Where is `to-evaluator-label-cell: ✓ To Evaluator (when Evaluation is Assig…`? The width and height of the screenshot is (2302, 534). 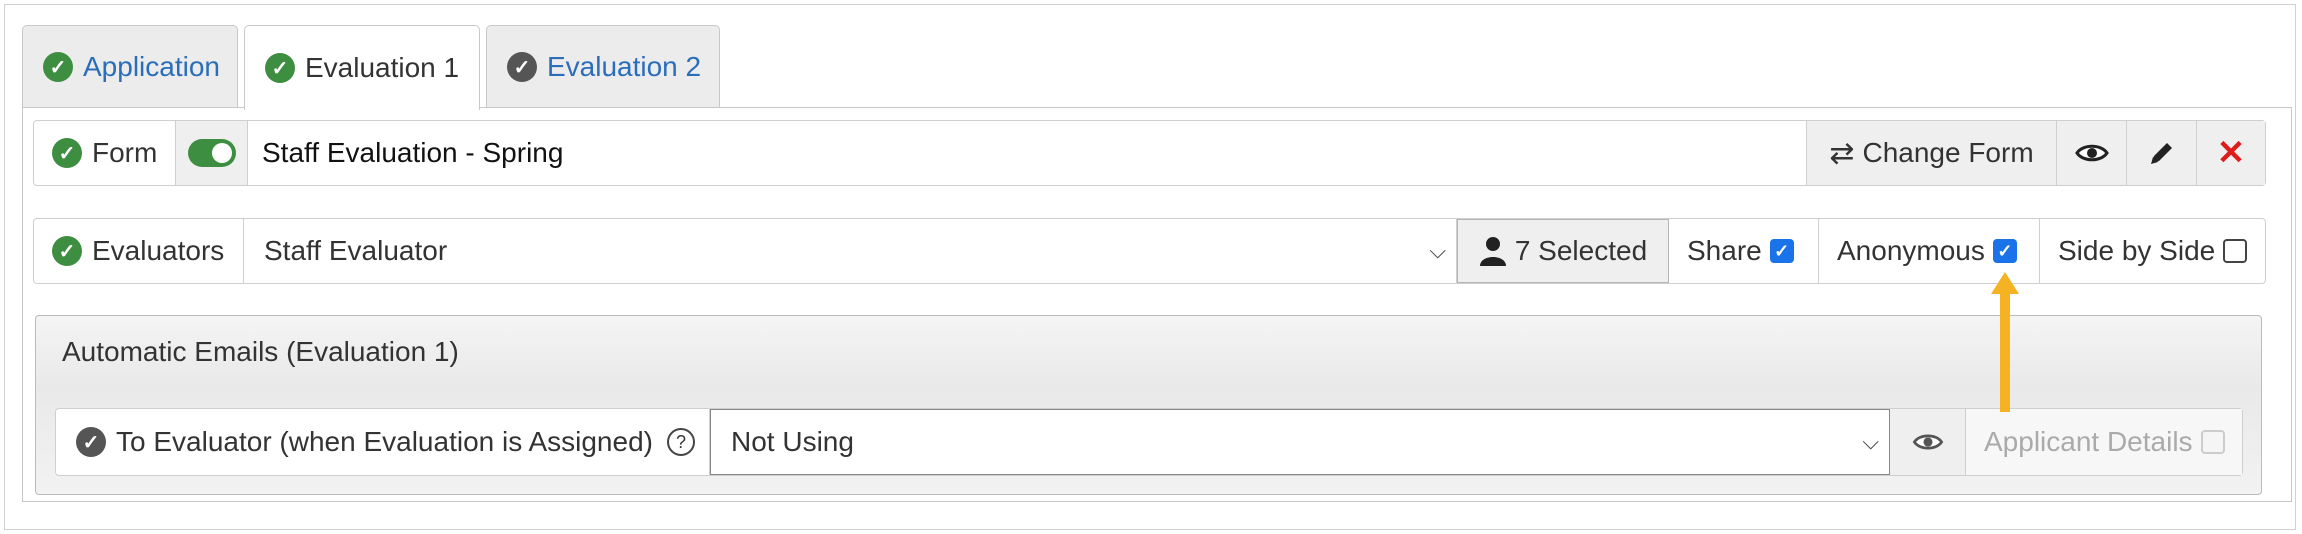
to-evaluator-label-cell: ✓ To Evaluator (when Evaluation is Assig… is located at coordinates (383, 442).